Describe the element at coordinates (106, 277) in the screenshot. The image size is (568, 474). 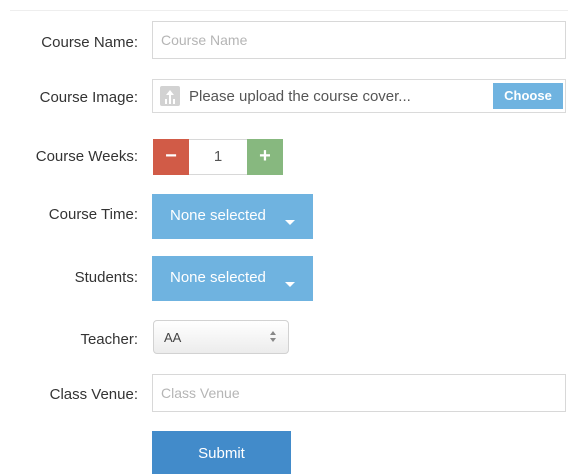
I see `students-label: Students:` at that location.